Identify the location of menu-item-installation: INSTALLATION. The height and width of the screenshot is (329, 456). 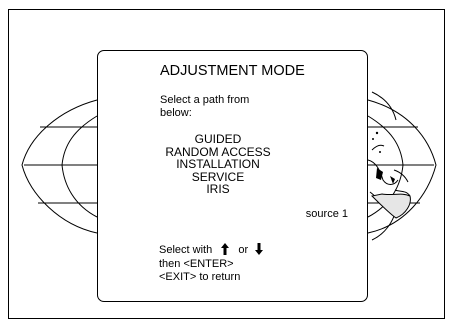
(218, 164).